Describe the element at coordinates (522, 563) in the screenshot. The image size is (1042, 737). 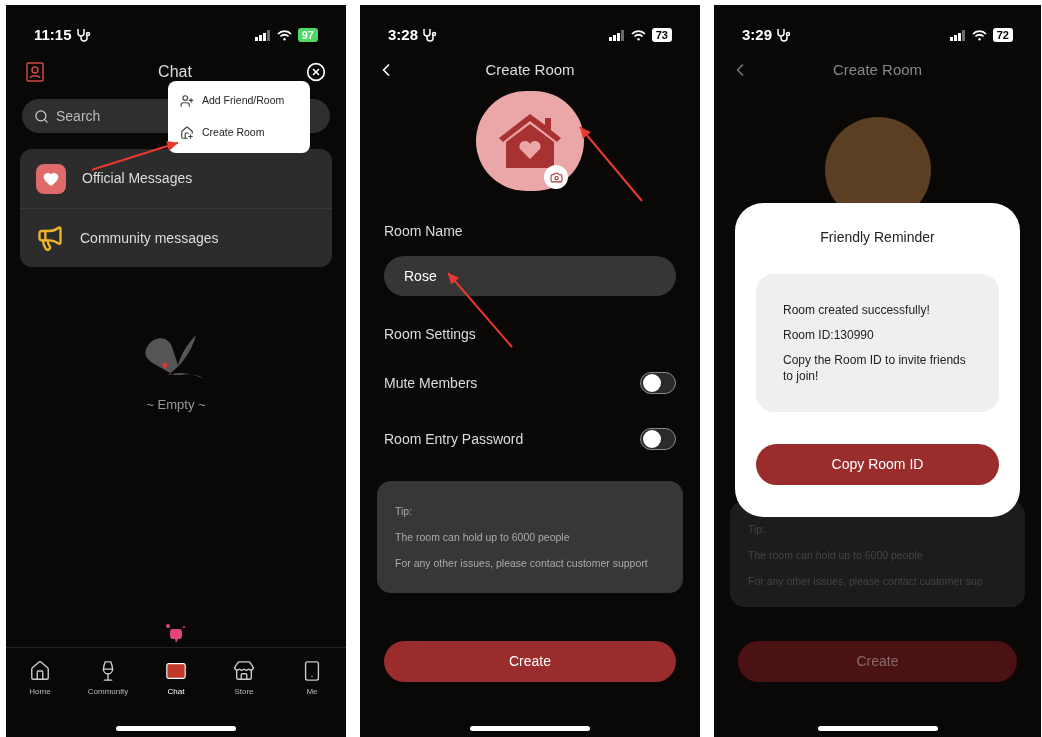
I see `tip-text: For any other issues, please contact customer support` at that location.